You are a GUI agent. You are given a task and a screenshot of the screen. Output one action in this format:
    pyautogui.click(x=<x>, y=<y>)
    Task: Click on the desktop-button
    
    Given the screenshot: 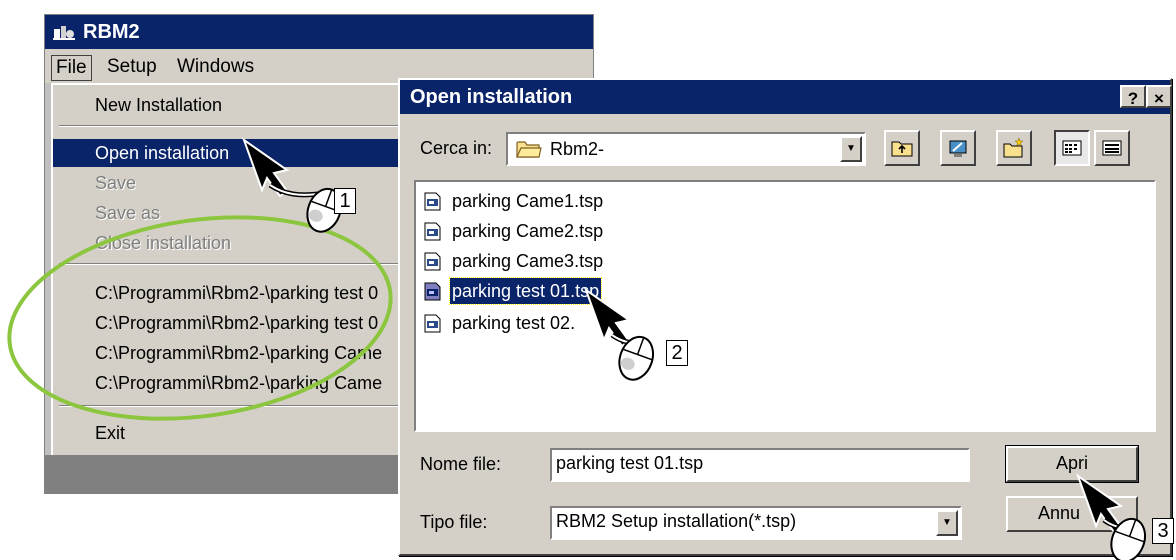 What is the action you would take?
    pyautogui.click(x=958, y=148)
    